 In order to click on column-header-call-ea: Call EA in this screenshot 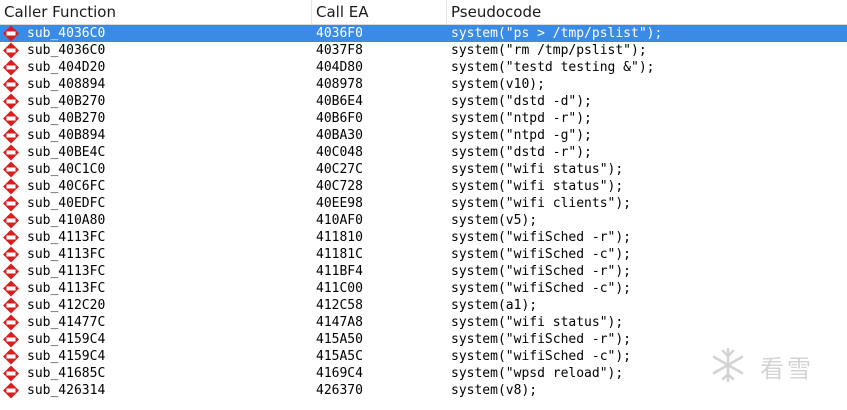, I will do `click(379, 12)`.